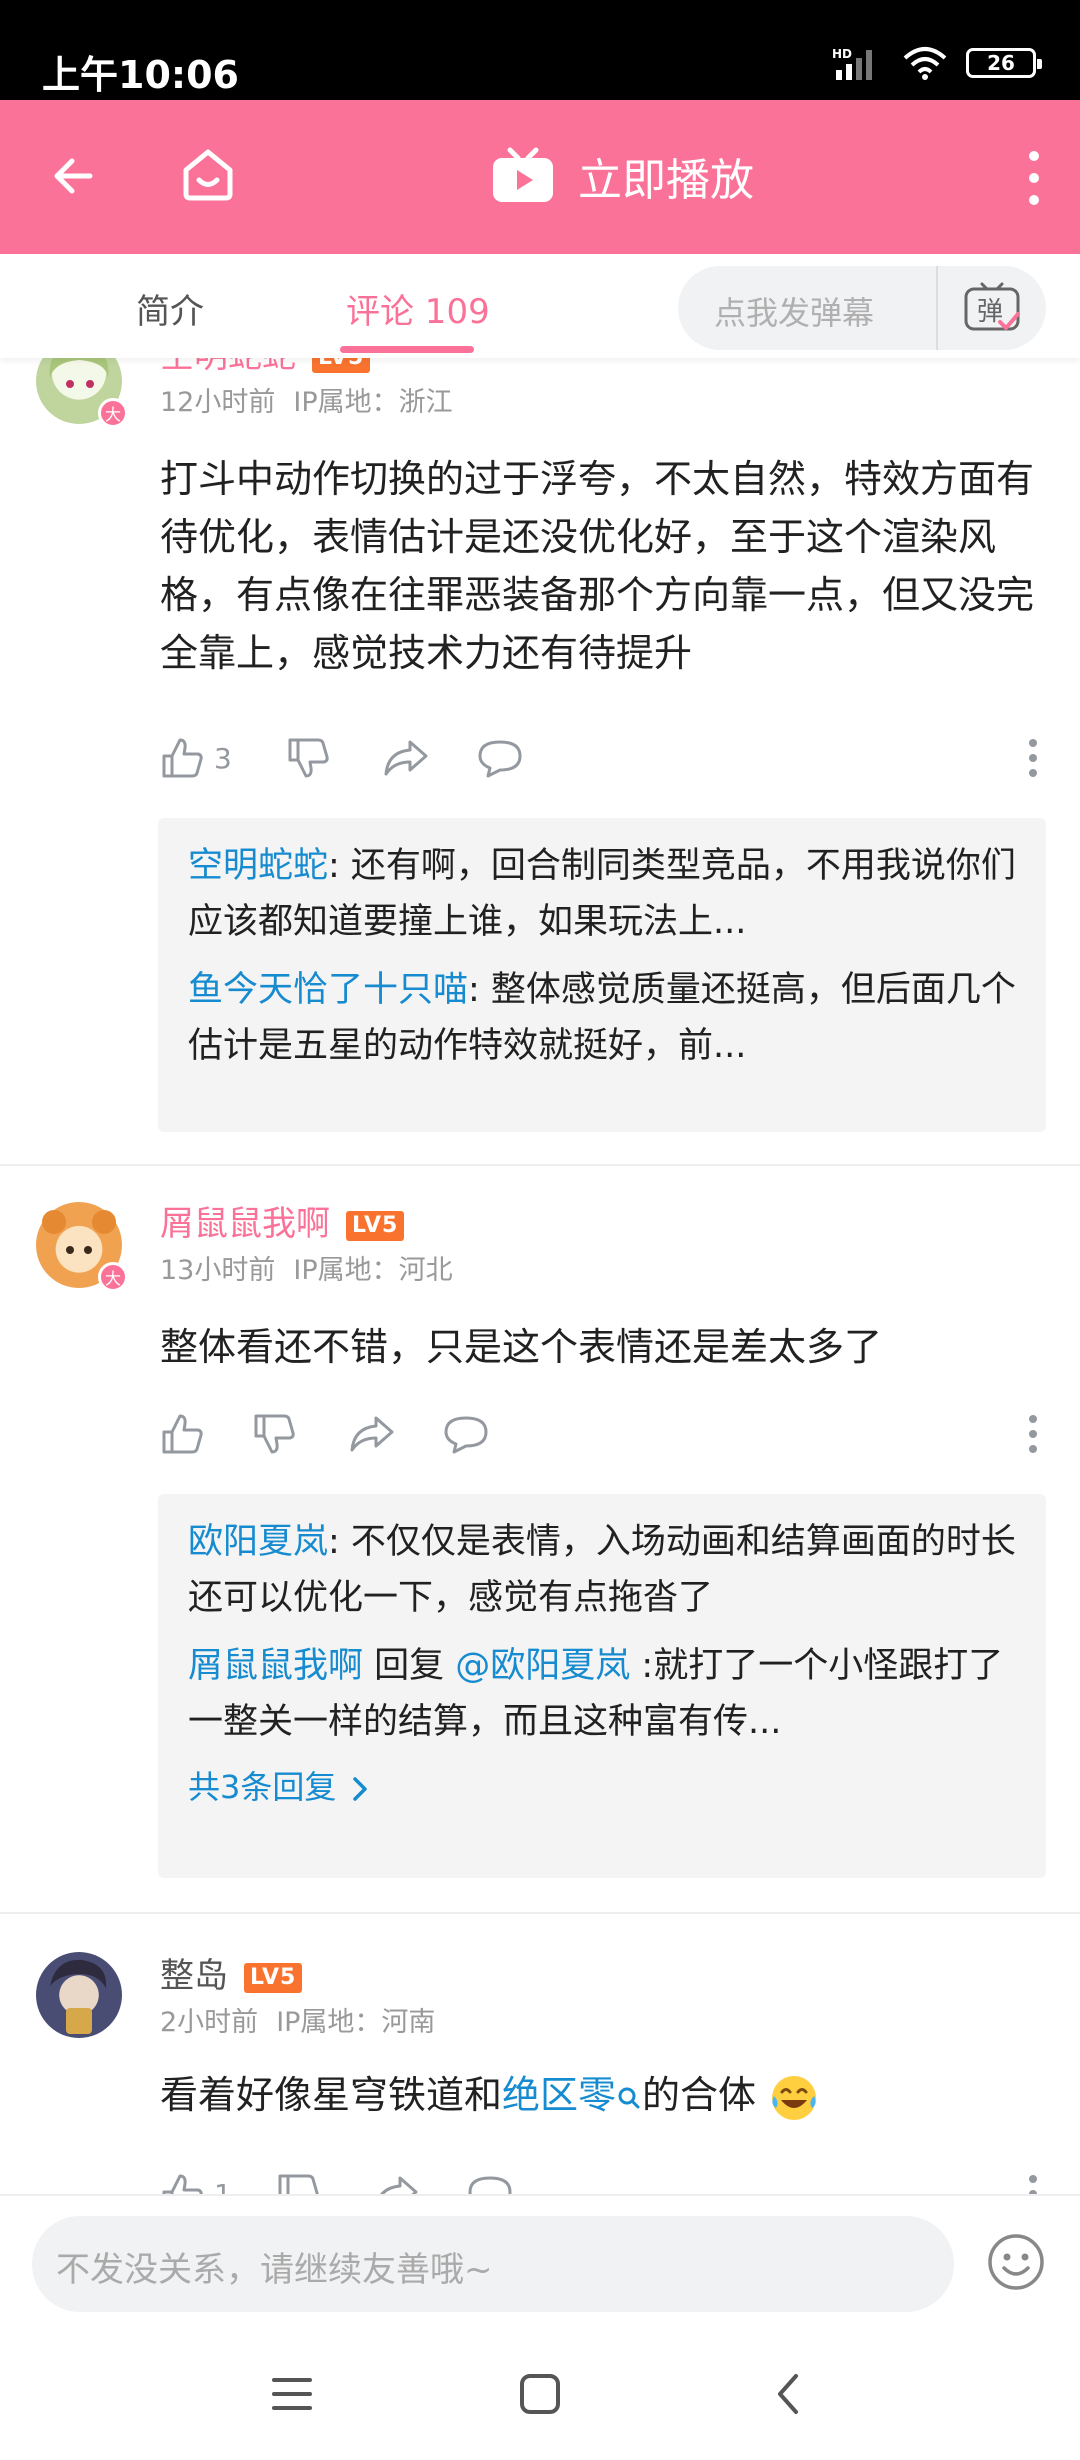 The height and width of the screenshot is (2460, 1080). Describe the element at coordinates (258, 866) in the screenshot. I see `reply-username: 空明蛇蛇` at that location.